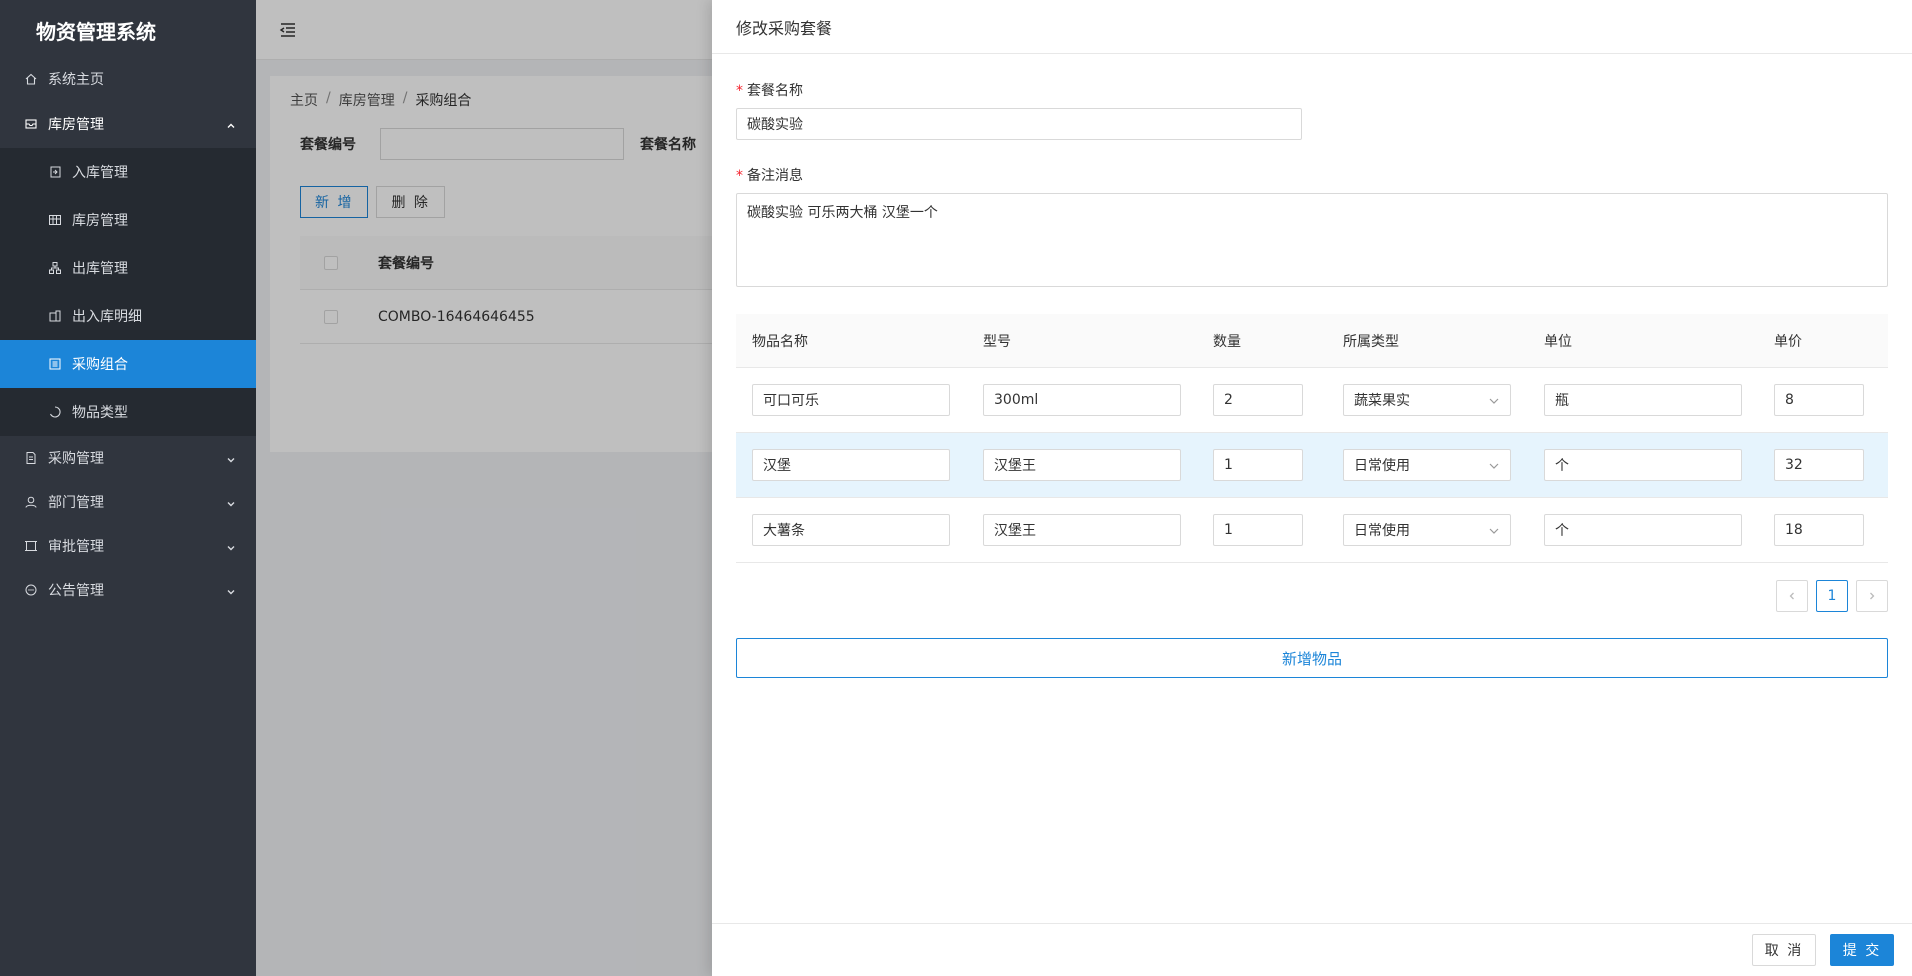 The height and width of the screenshot is (976, 1912). I want to click on cancel-button: 取 消, so click(1784, 950).